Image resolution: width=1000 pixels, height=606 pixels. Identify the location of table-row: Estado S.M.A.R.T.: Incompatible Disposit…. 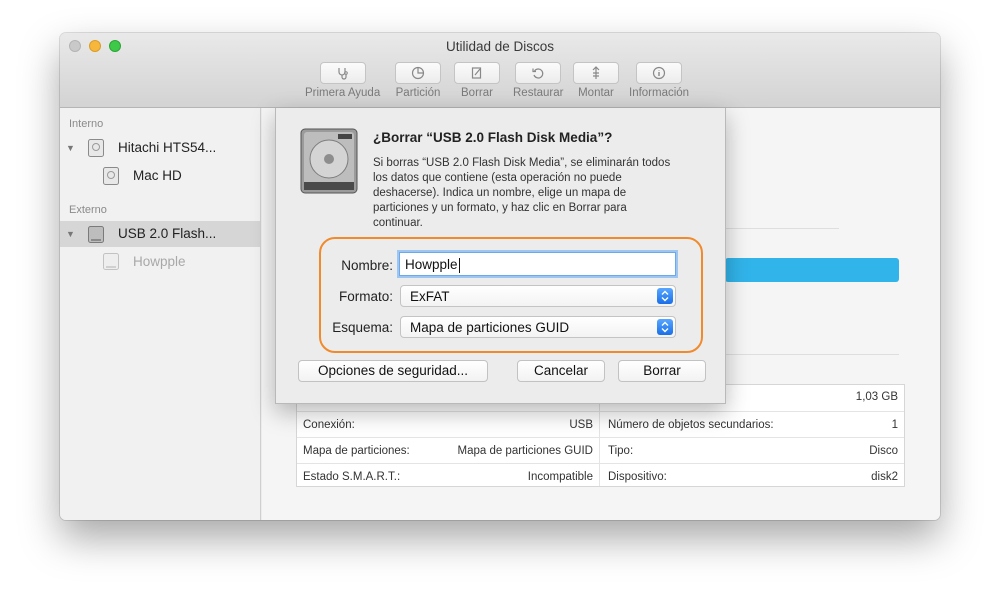
(600, 476).